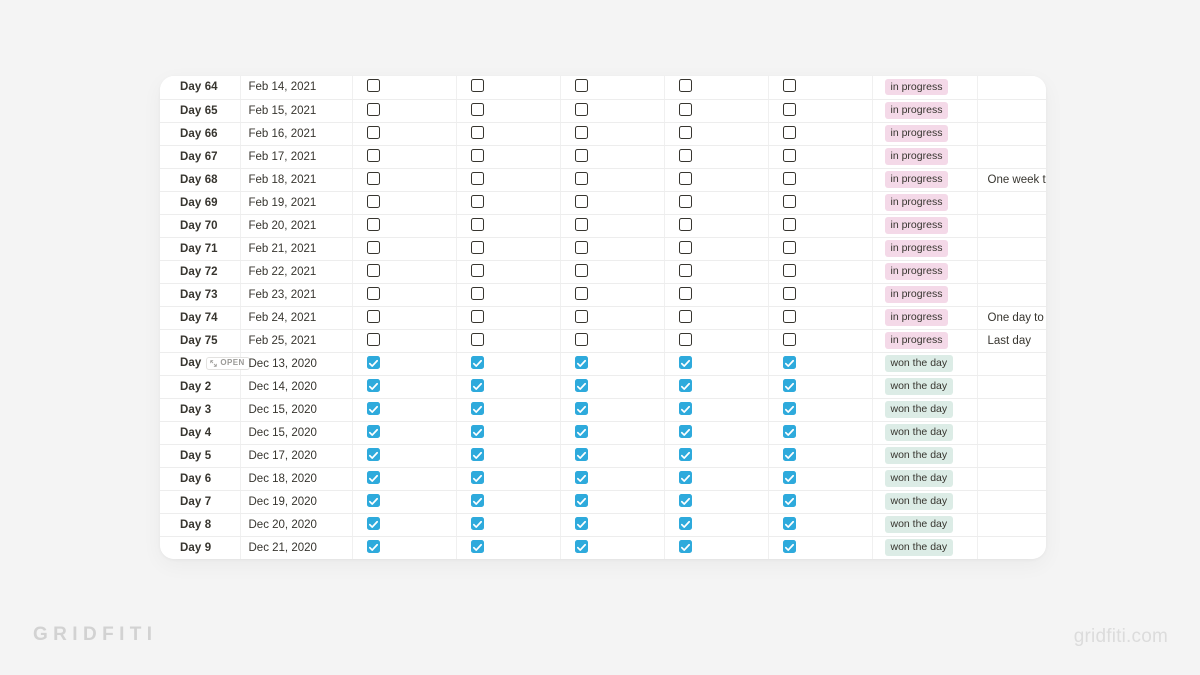 This screenshot has width=1200, height=675. What do you see at coordinates (603, 547) in the screenshot?
I see `table-row: Day 9 Dec 21, 2020 won the day` at bounding box center [603, 547].